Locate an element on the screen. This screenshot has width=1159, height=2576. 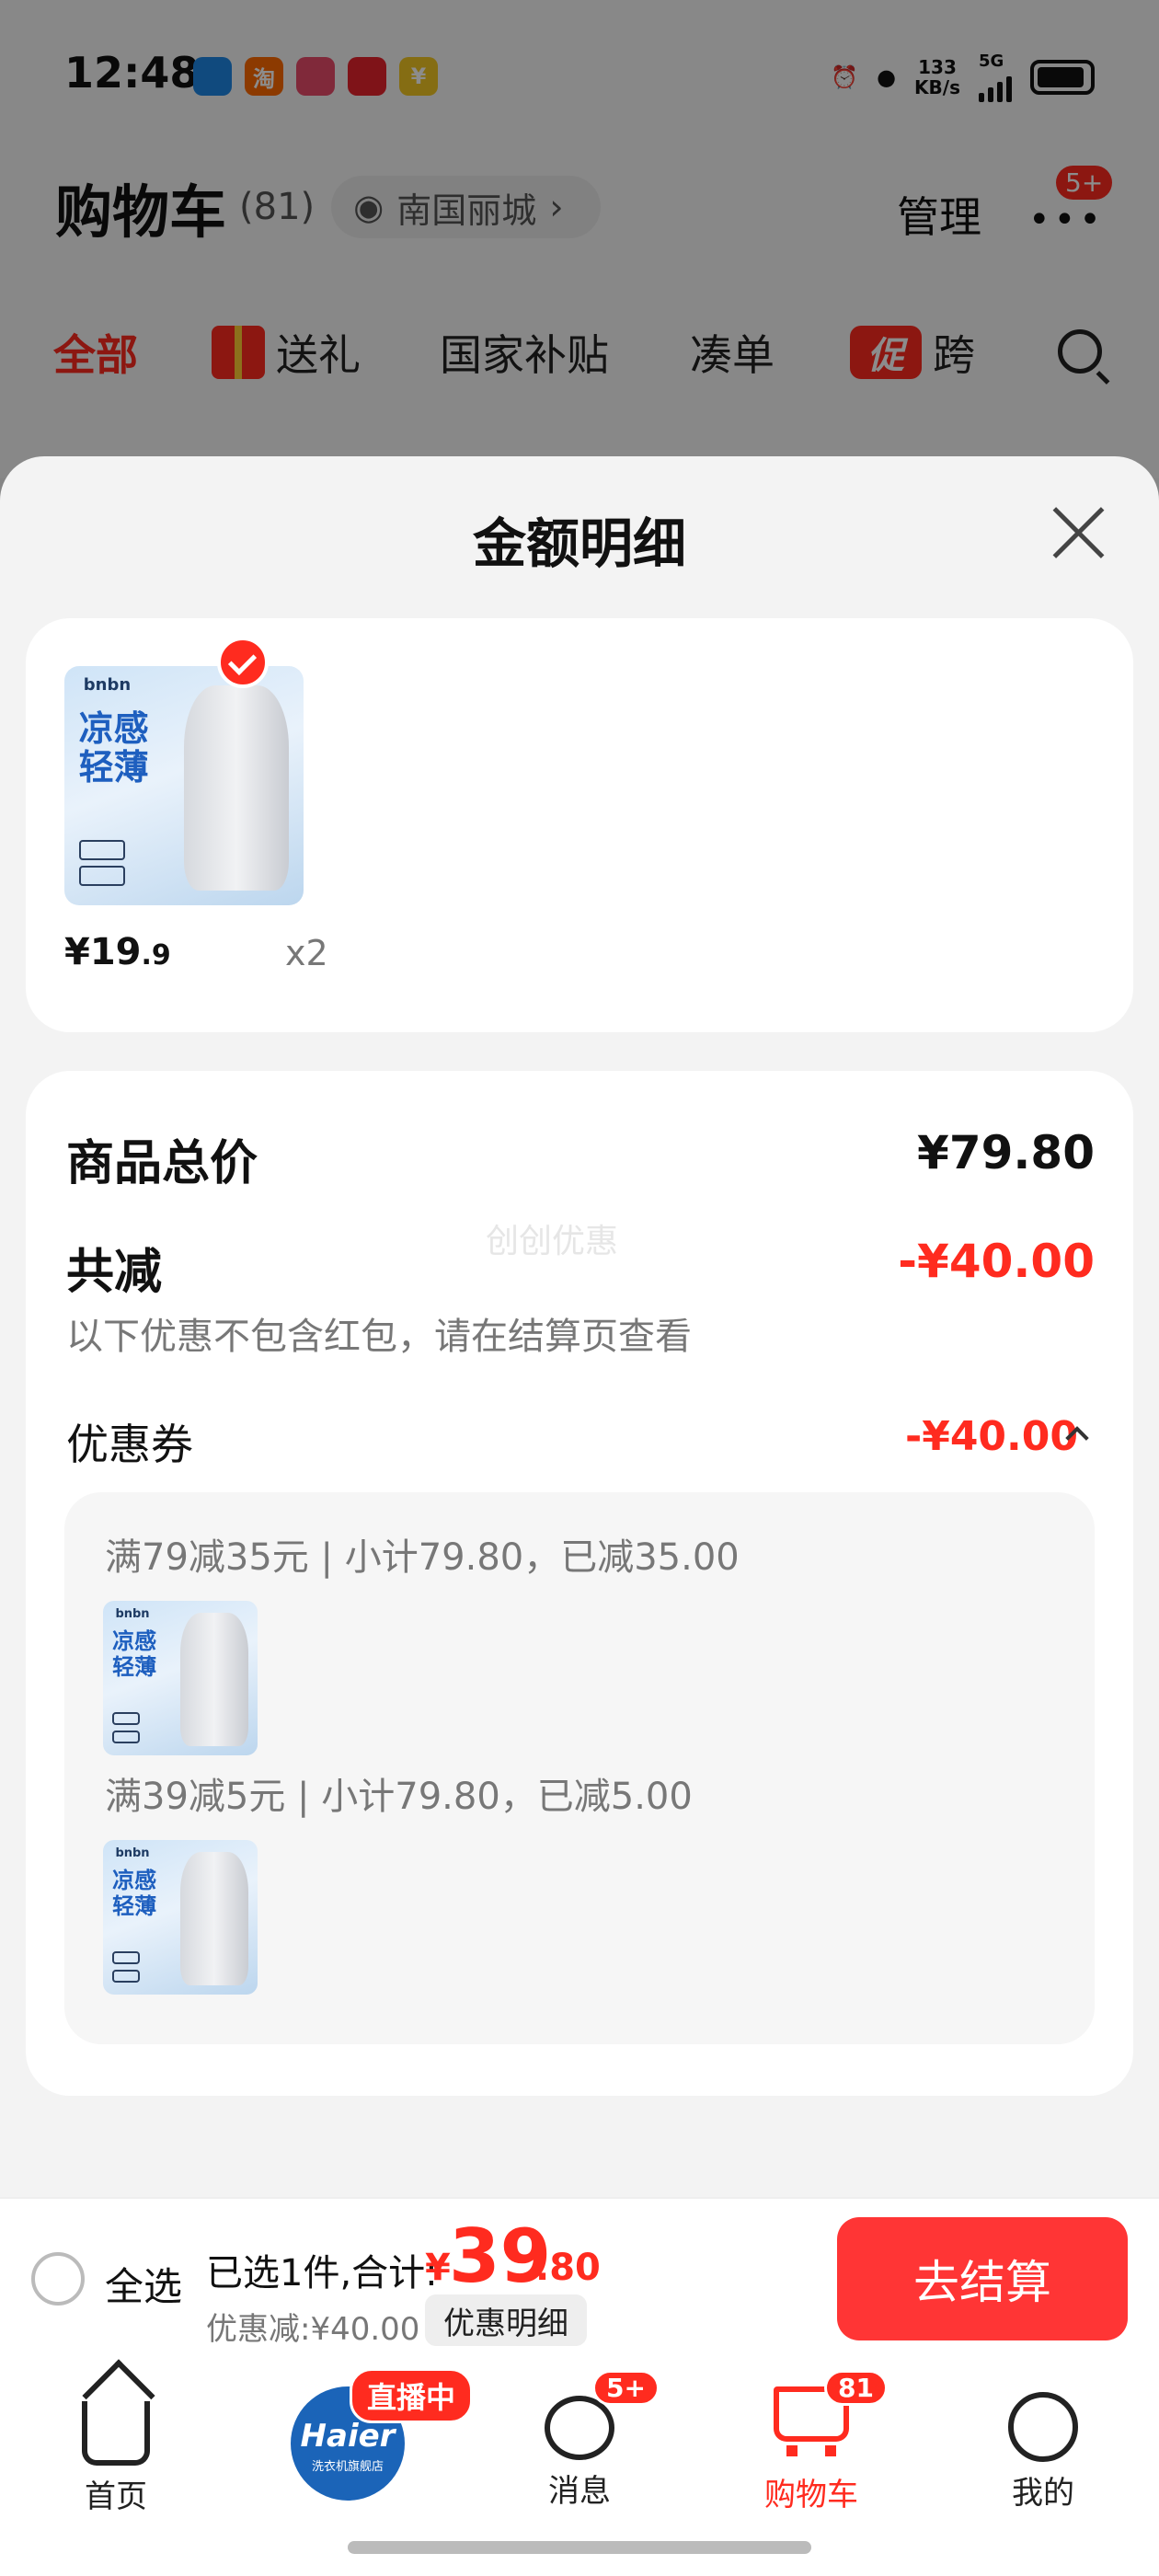
watermark: 创创优惠 is located at coordinates (552, 1241).